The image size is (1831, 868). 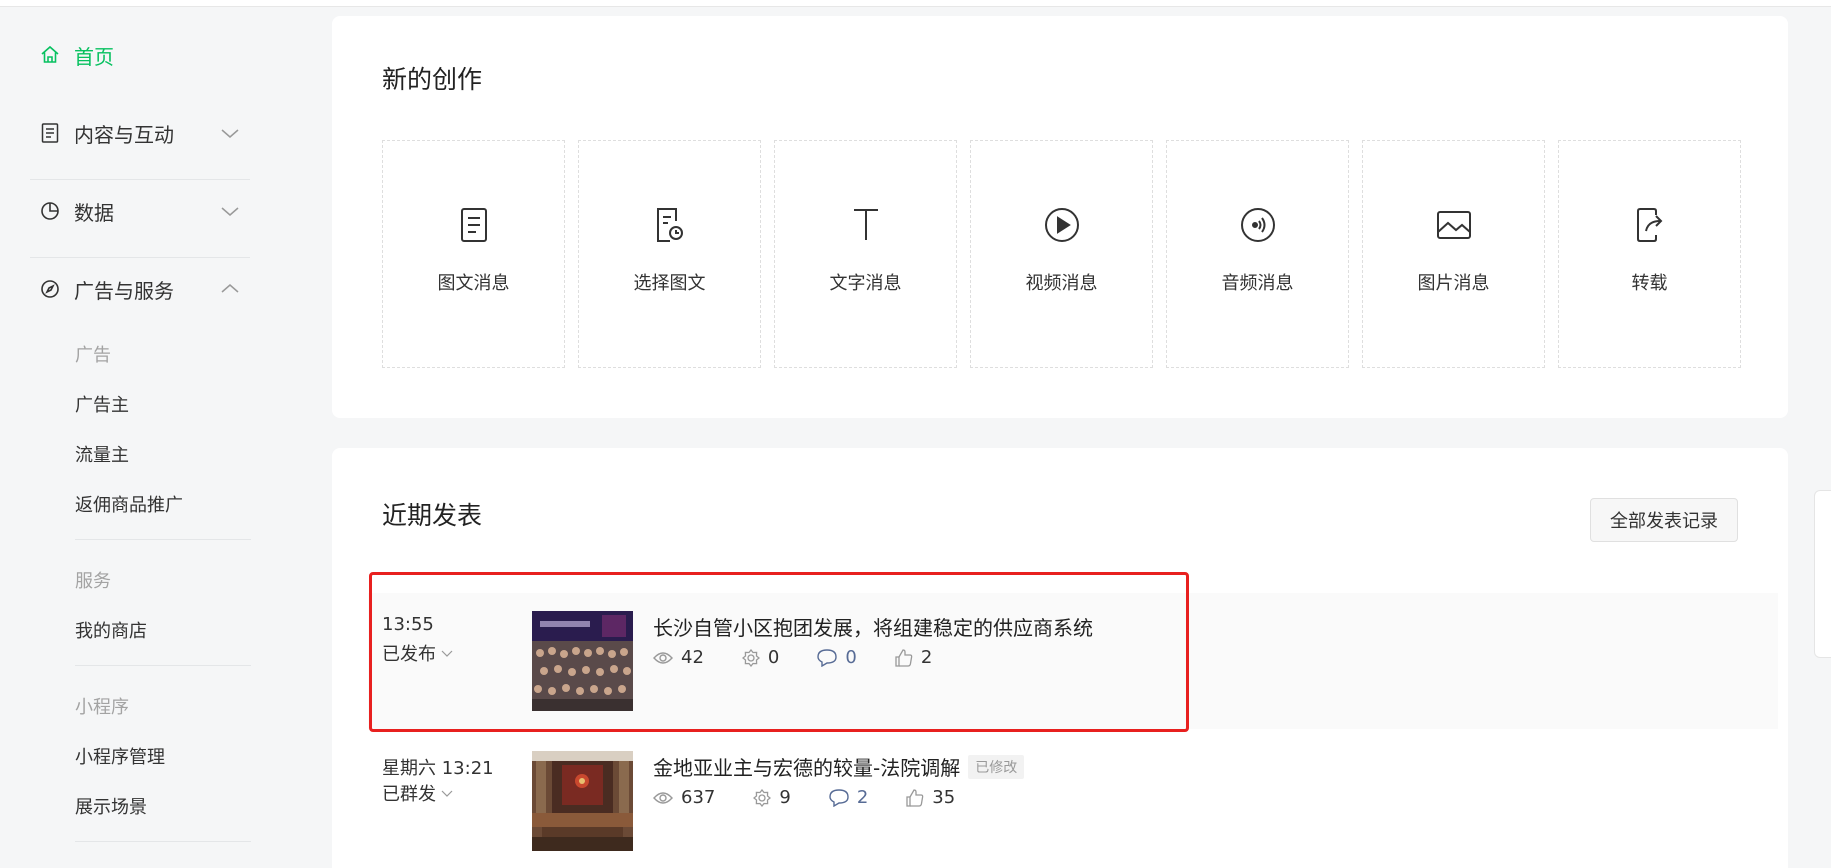 I want to click on sidebar-item-my-shop: 我的商店, so click(x=111, y=630).